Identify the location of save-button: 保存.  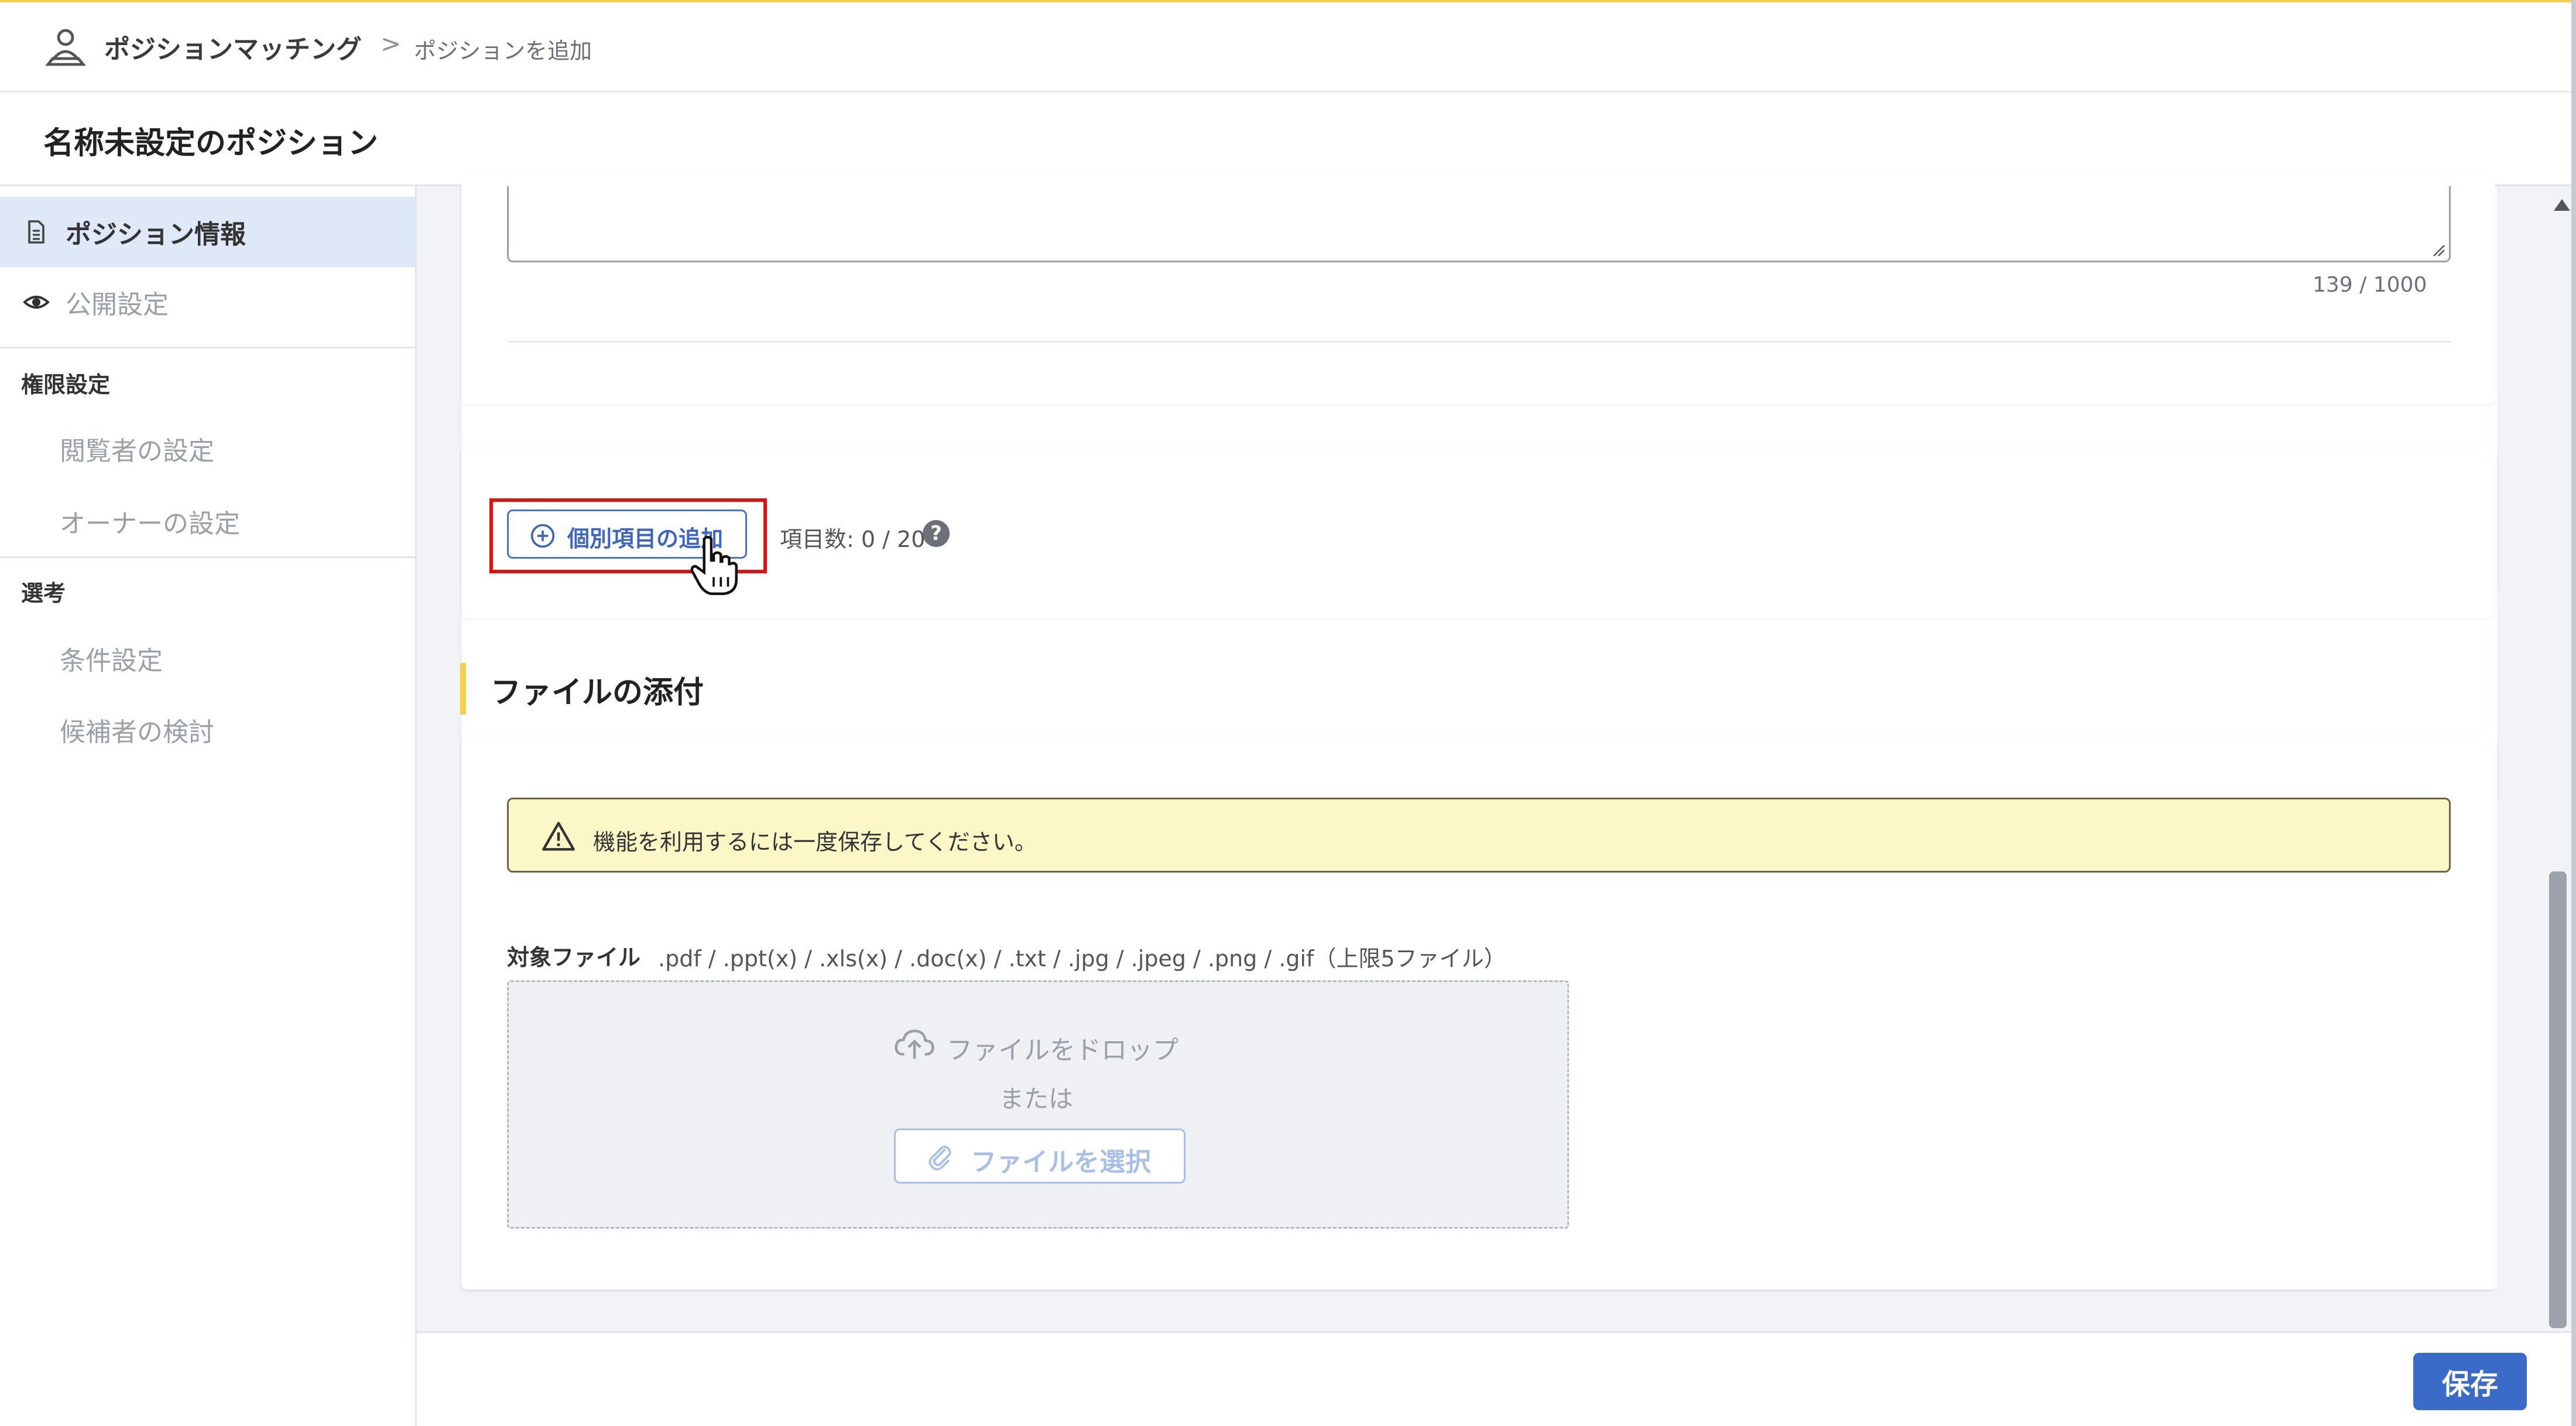
(2470, 1382).